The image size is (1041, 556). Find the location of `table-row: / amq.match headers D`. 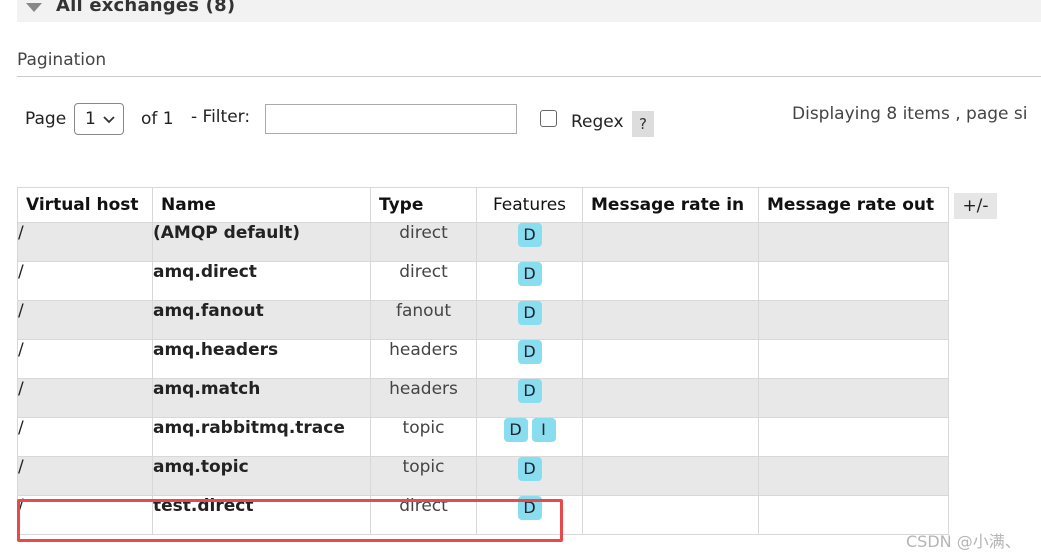

table-row: / amq.match headers D is located at coordinates (483, 398).